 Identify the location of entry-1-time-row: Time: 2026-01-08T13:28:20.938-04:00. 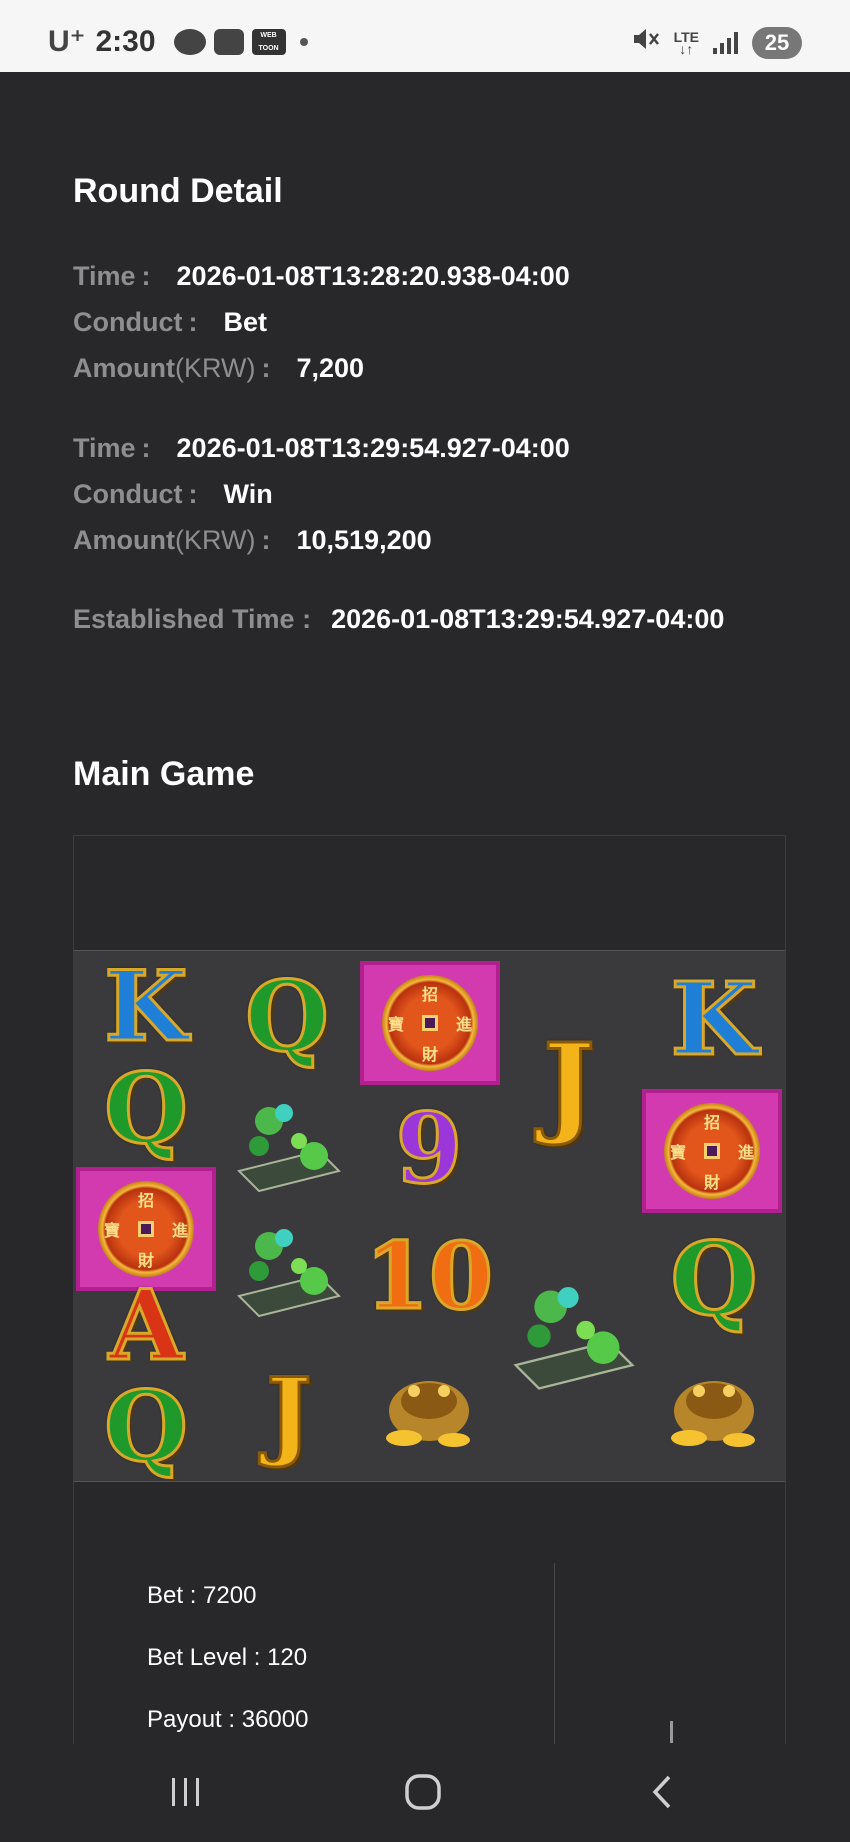
(321, 276).